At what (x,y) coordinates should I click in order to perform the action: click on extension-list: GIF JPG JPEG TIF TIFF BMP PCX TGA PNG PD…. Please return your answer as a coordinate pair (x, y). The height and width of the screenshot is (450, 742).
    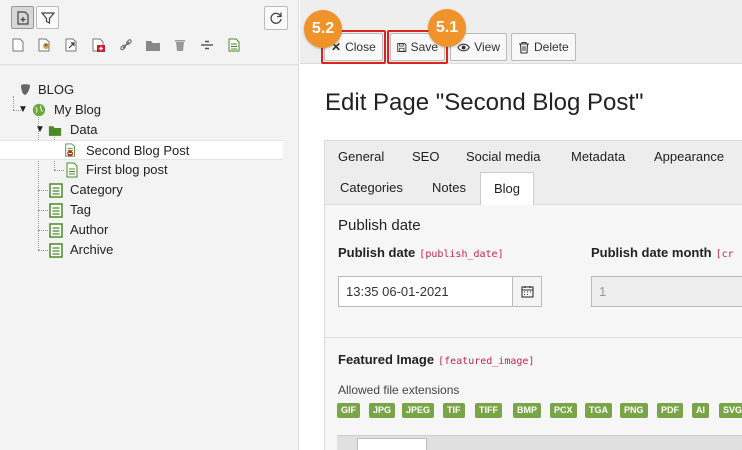
    Looking at the image, I should click on (539, 411).